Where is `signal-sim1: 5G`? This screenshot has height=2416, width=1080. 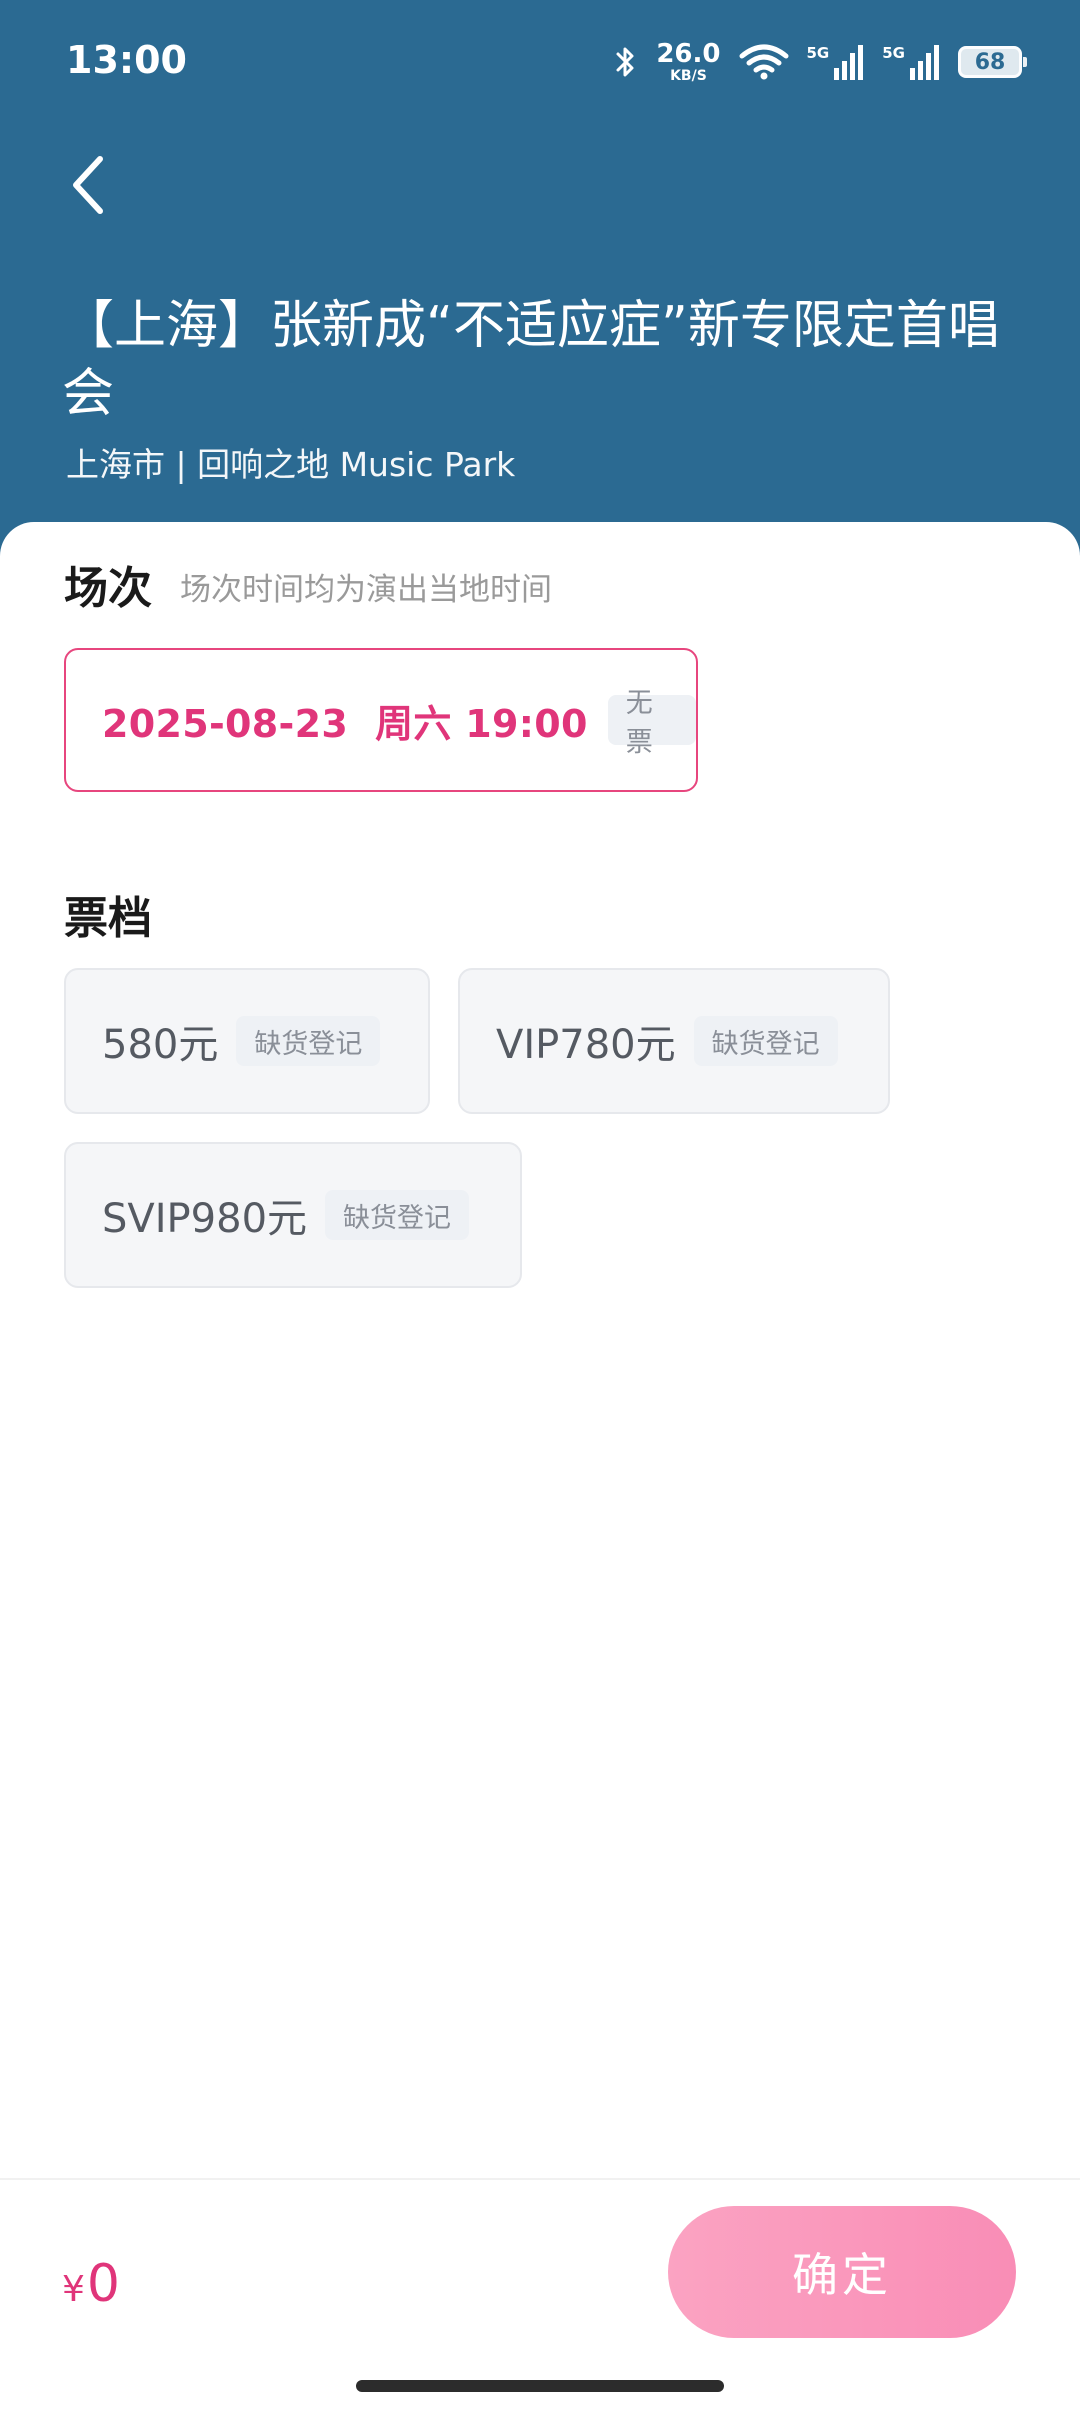 signal-sim1: 5G is located at coordinates (836, 62).